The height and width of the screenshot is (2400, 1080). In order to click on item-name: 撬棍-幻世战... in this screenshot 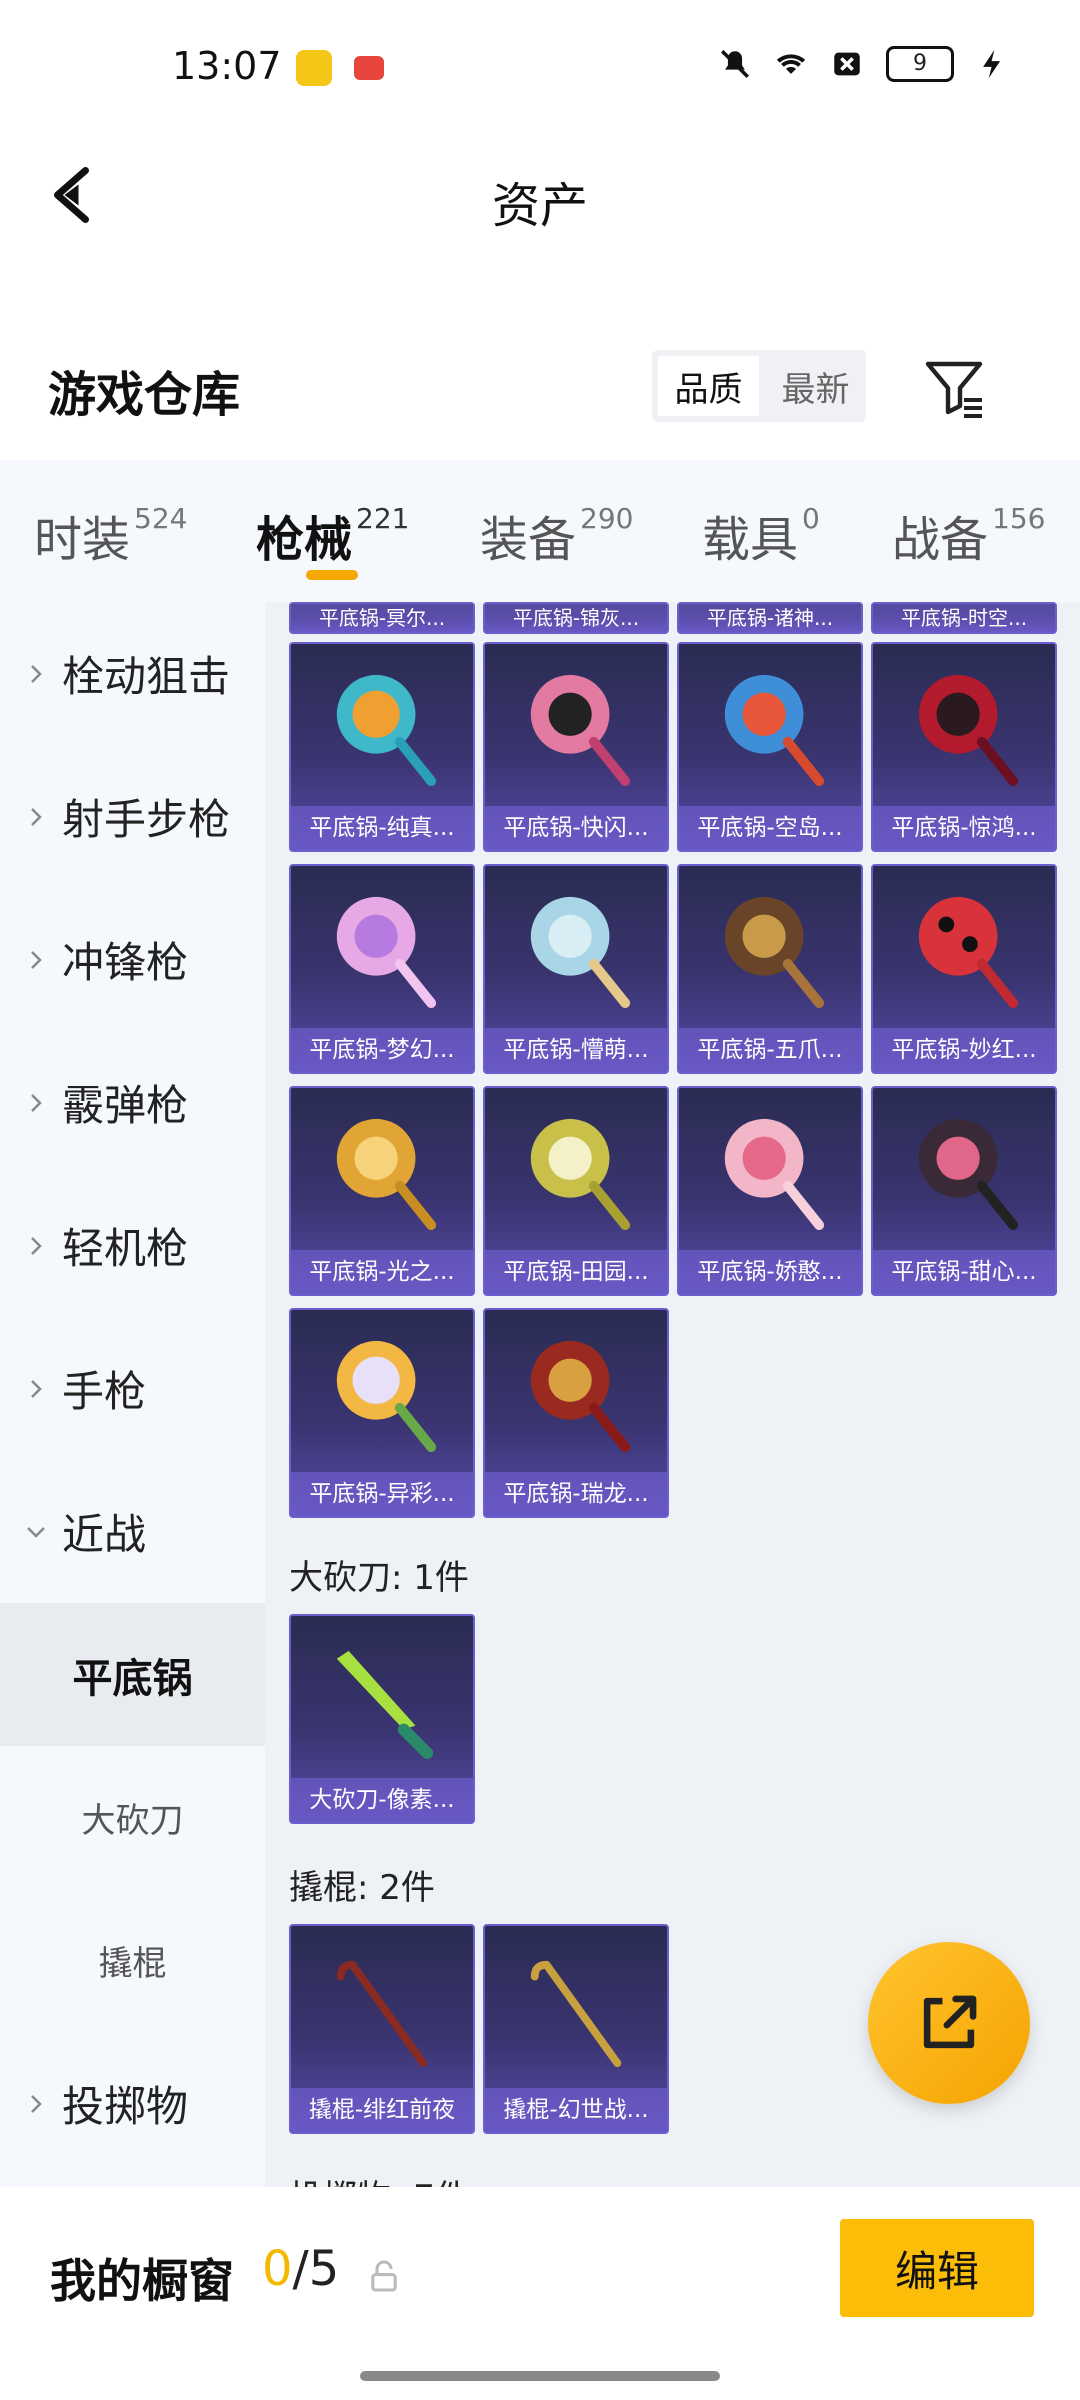, I will do `click(576, 2110)`.